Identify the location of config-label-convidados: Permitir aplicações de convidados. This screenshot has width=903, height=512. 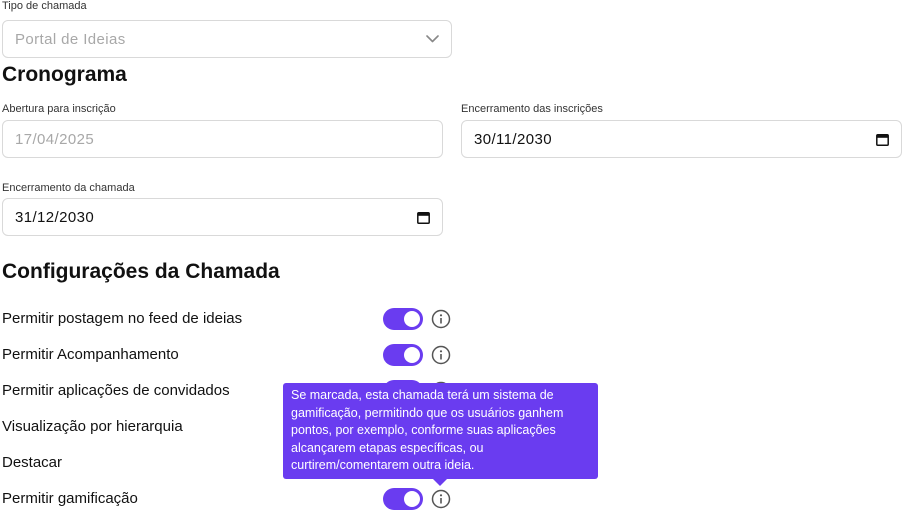
(116, 390).